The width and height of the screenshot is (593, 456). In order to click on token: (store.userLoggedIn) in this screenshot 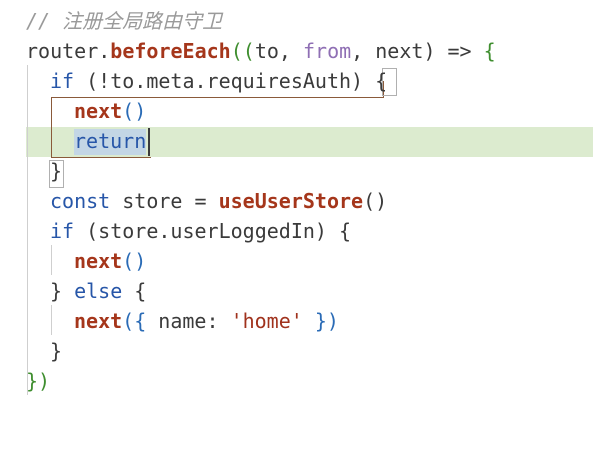, I will do `click(206, 231)`.